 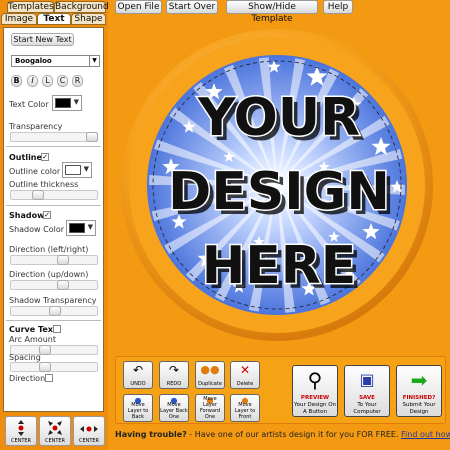 What do you see at coordinates (77, 81) in the screenshot?
I see `align-right-button: R` at bounding box center [77, 81].